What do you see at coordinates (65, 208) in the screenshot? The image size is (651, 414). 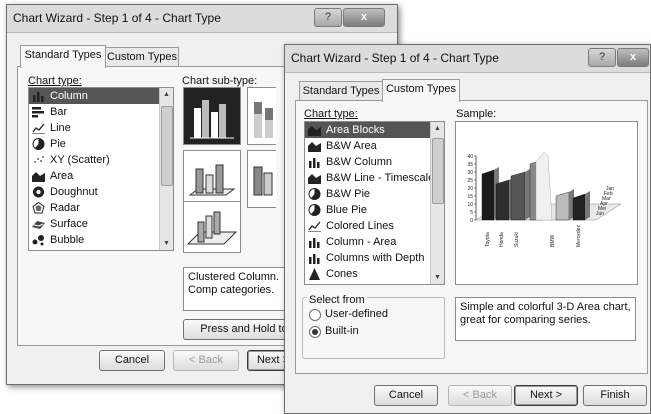 I see `list-item-label: Radar` at bounding box center [65, 208].